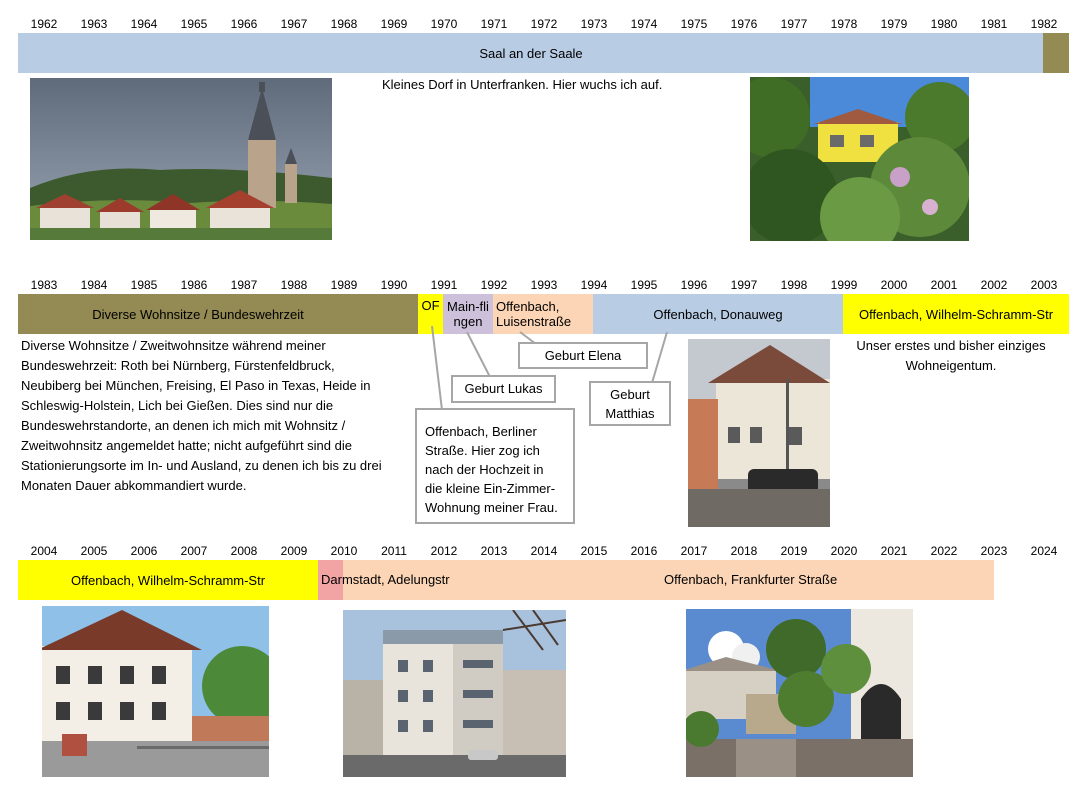  I want to click on bar-of: OF, so click(430, 314).